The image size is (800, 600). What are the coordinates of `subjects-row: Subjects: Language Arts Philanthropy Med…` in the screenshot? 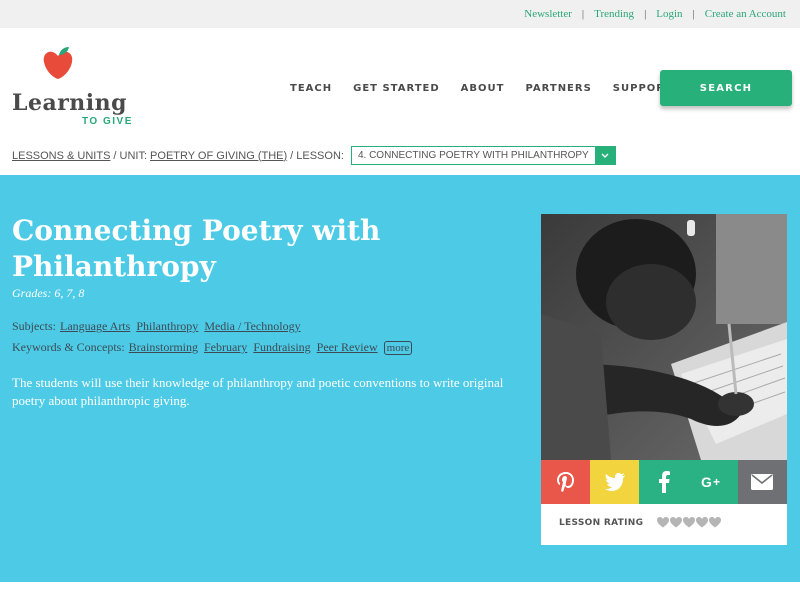 It's located at (159, 326).